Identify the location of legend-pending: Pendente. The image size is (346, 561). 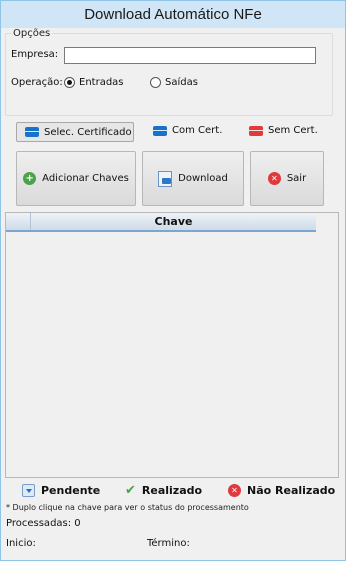
(61, 490).